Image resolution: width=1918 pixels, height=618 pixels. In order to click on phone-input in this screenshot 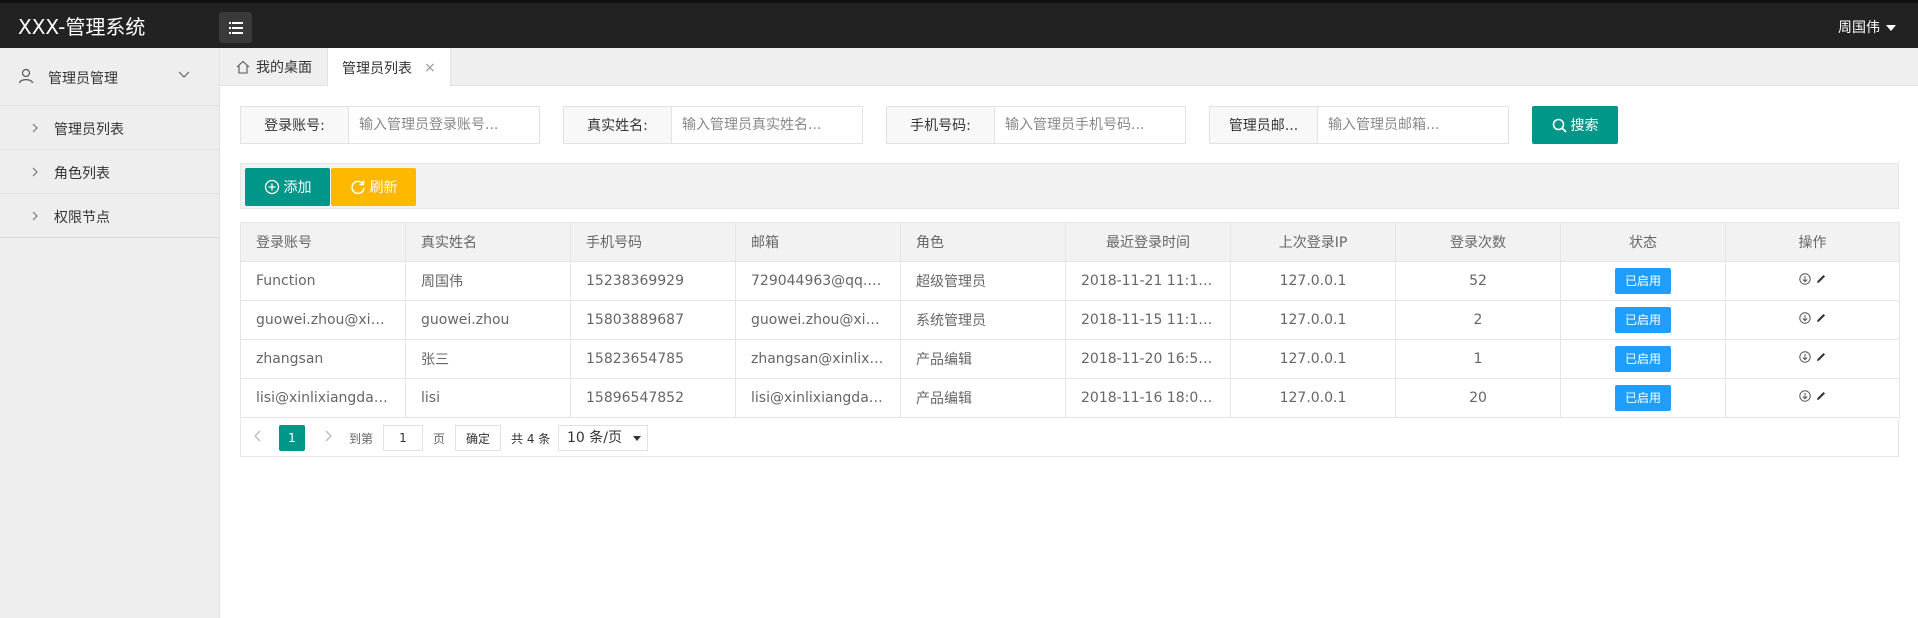, I will do `click(1090, 125)`.